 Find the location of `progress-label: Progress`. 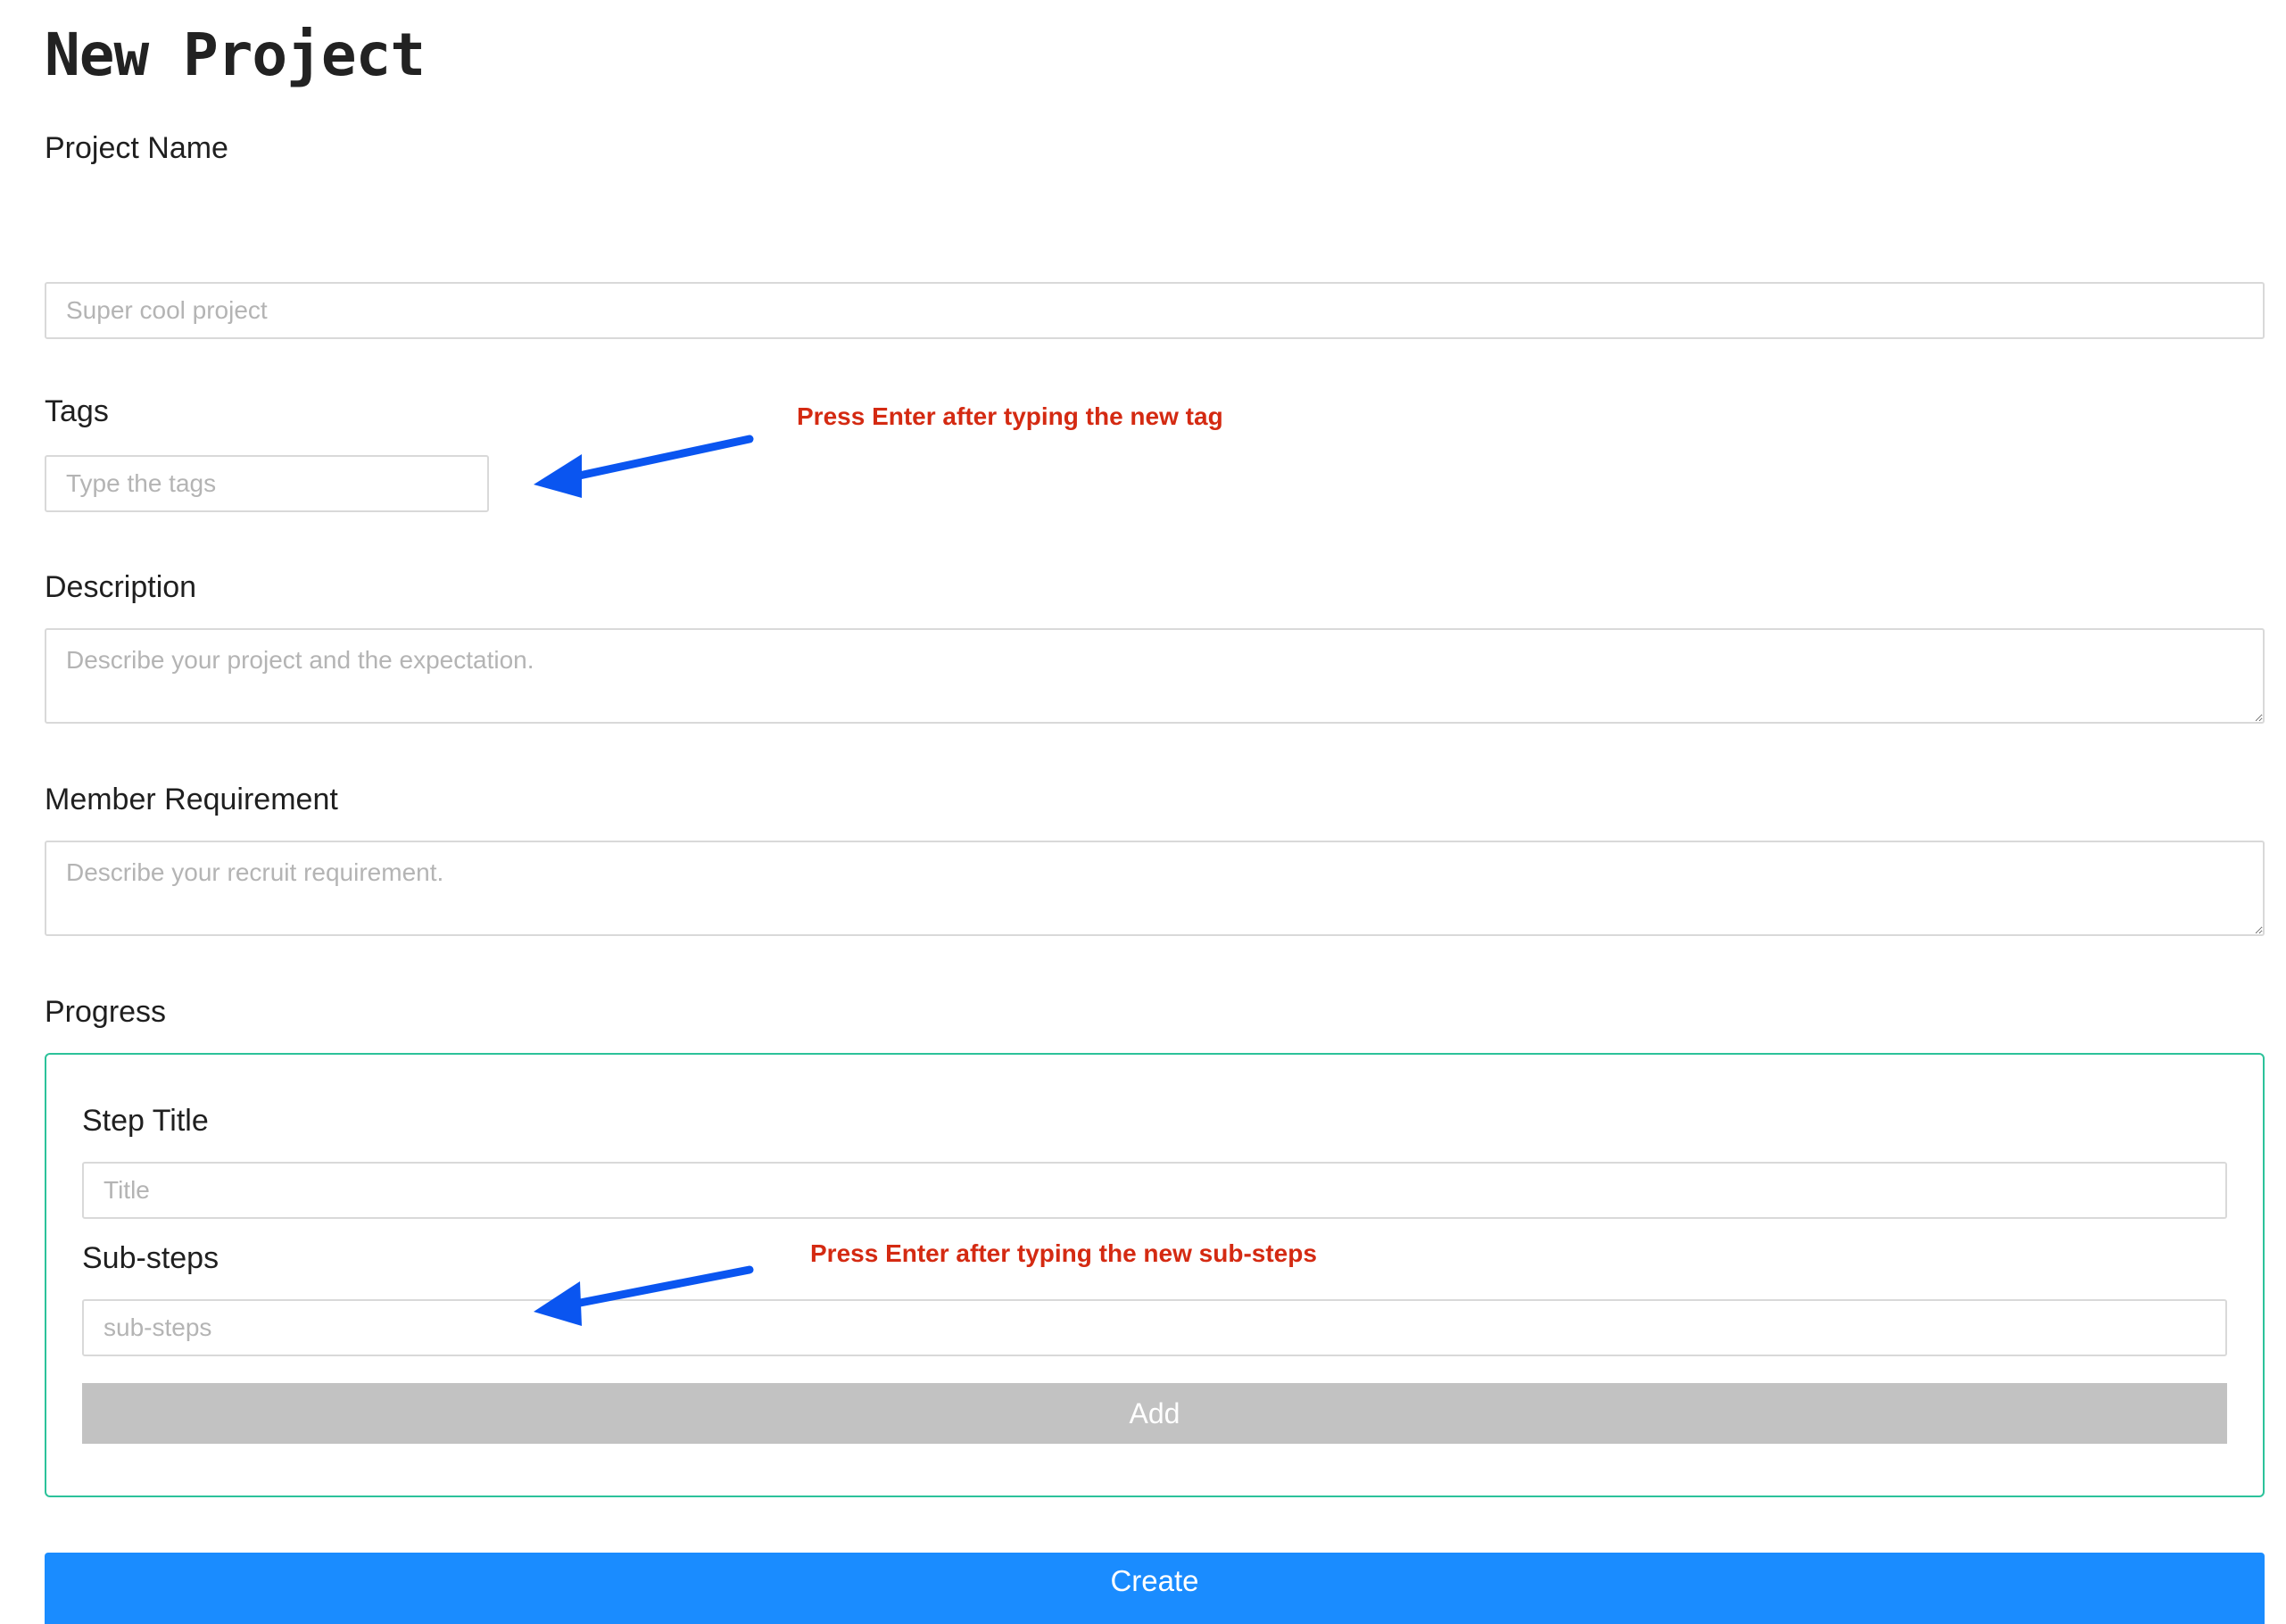

progress-label: Progress is located at coordinates (106, 1012).